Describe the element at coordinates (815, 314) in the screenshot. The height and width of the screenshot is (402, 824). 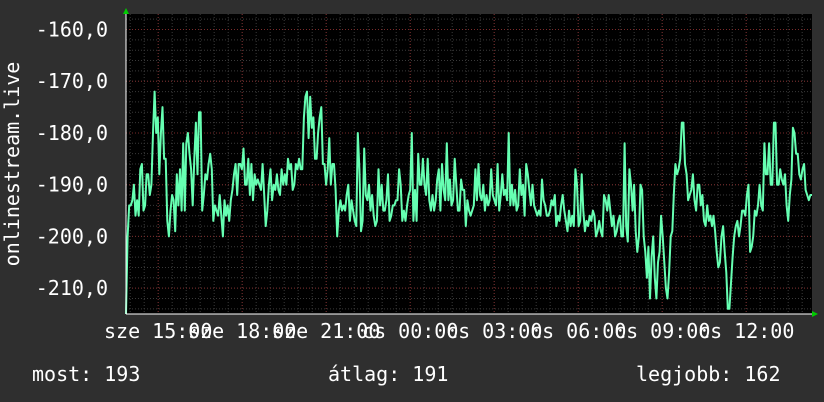
I see `x-axis-arrow` at that location.